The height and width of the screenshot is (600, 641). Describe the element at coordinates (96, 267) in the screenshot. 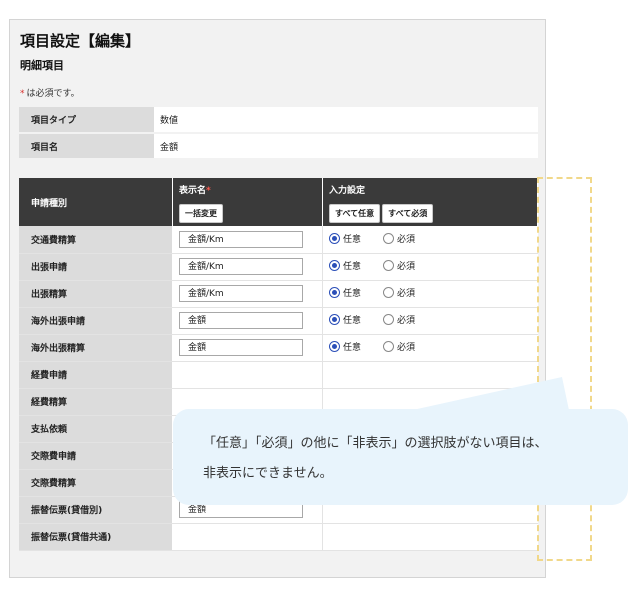

I see `request-type-cell: 出張申請` at that location.